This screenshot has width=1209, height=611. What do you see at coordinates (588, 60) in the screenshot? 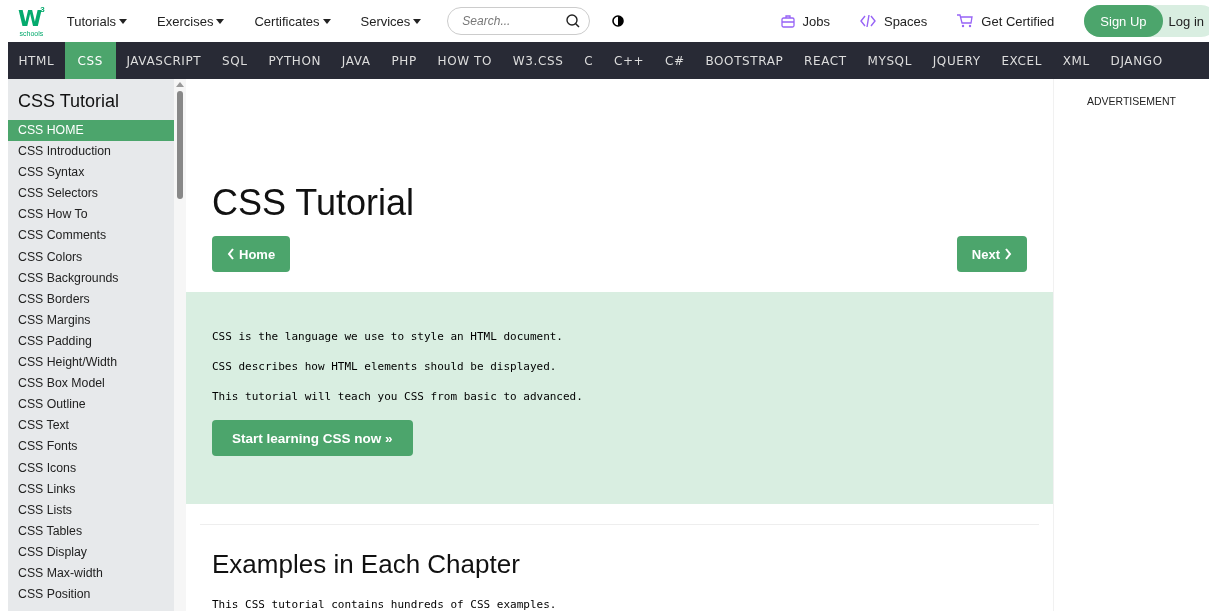
I see `nav-tab: C` at bounding box center [588, 60].